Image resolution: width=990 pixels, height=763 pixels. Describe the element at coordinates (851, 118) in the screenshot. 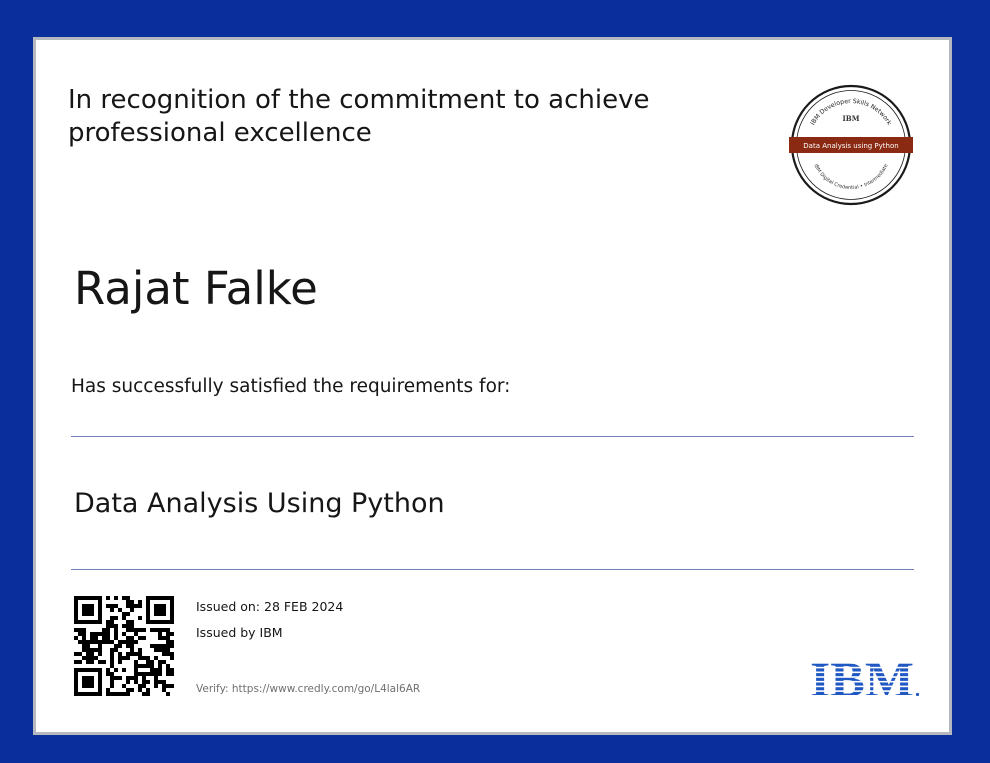

I see `badge-brand: IBM` at that location.